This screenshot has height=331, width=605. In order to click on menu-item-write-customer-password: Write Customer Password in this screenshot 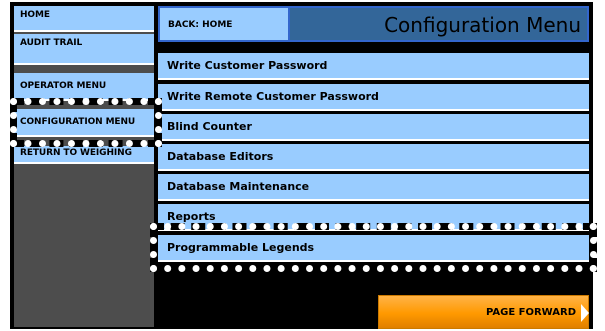, I will do `click(373, 66)`.